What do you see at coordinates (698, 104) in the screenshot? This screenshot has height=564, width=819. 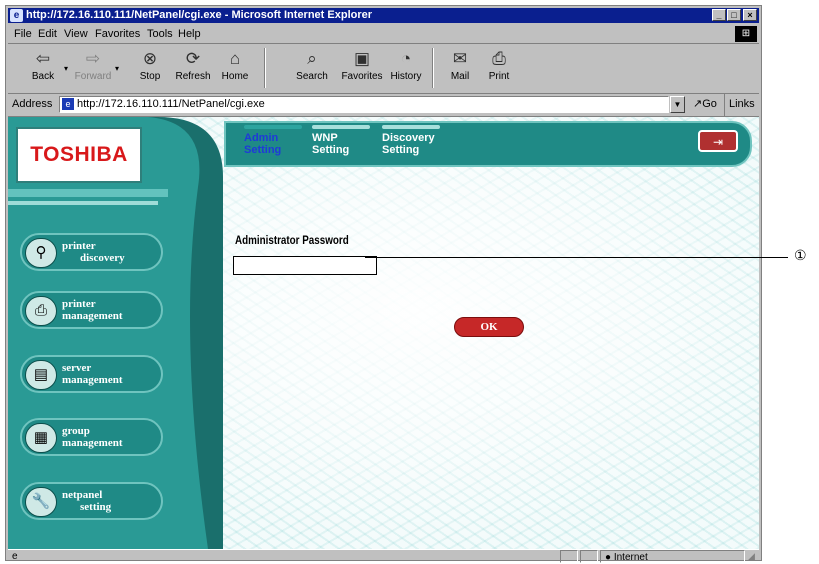 I see `go-arrow-icon: ↗` at bounding box center [698, 104].